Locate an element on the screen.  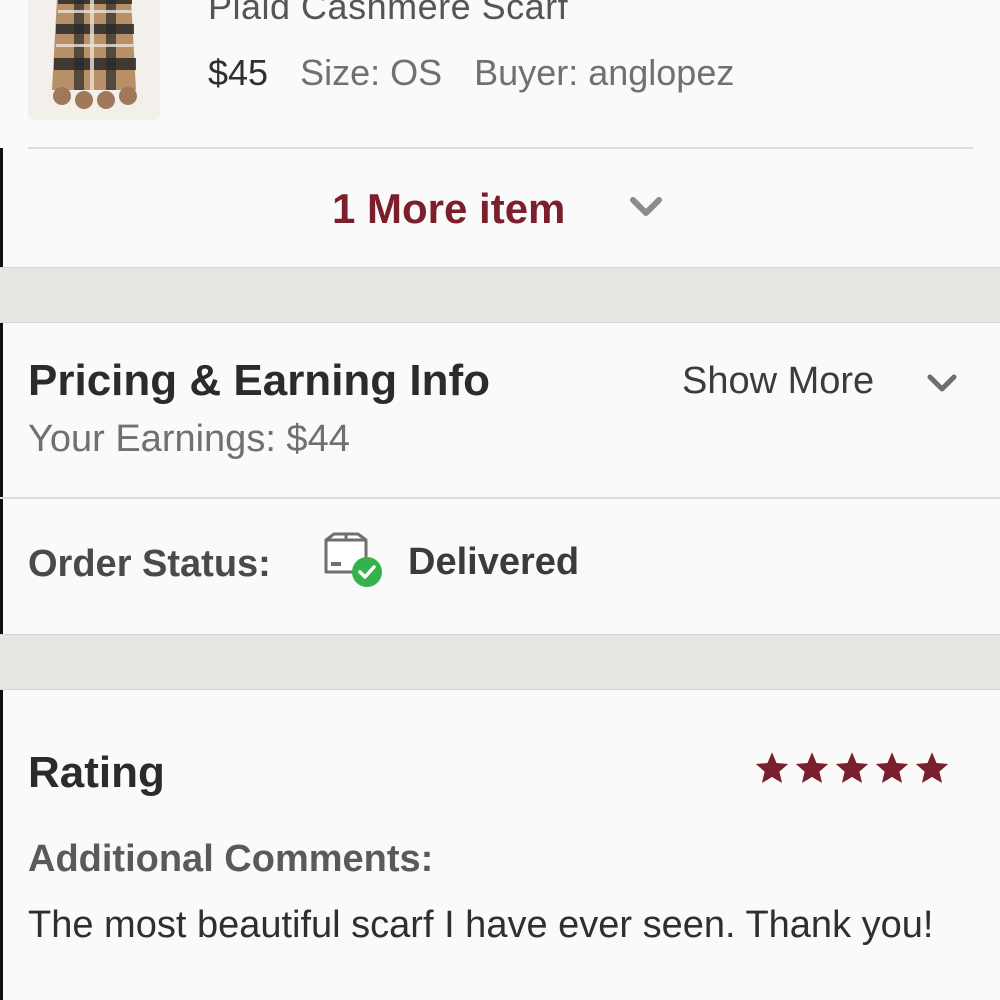
package-delivered-icon is located at coordinates (353, 559).